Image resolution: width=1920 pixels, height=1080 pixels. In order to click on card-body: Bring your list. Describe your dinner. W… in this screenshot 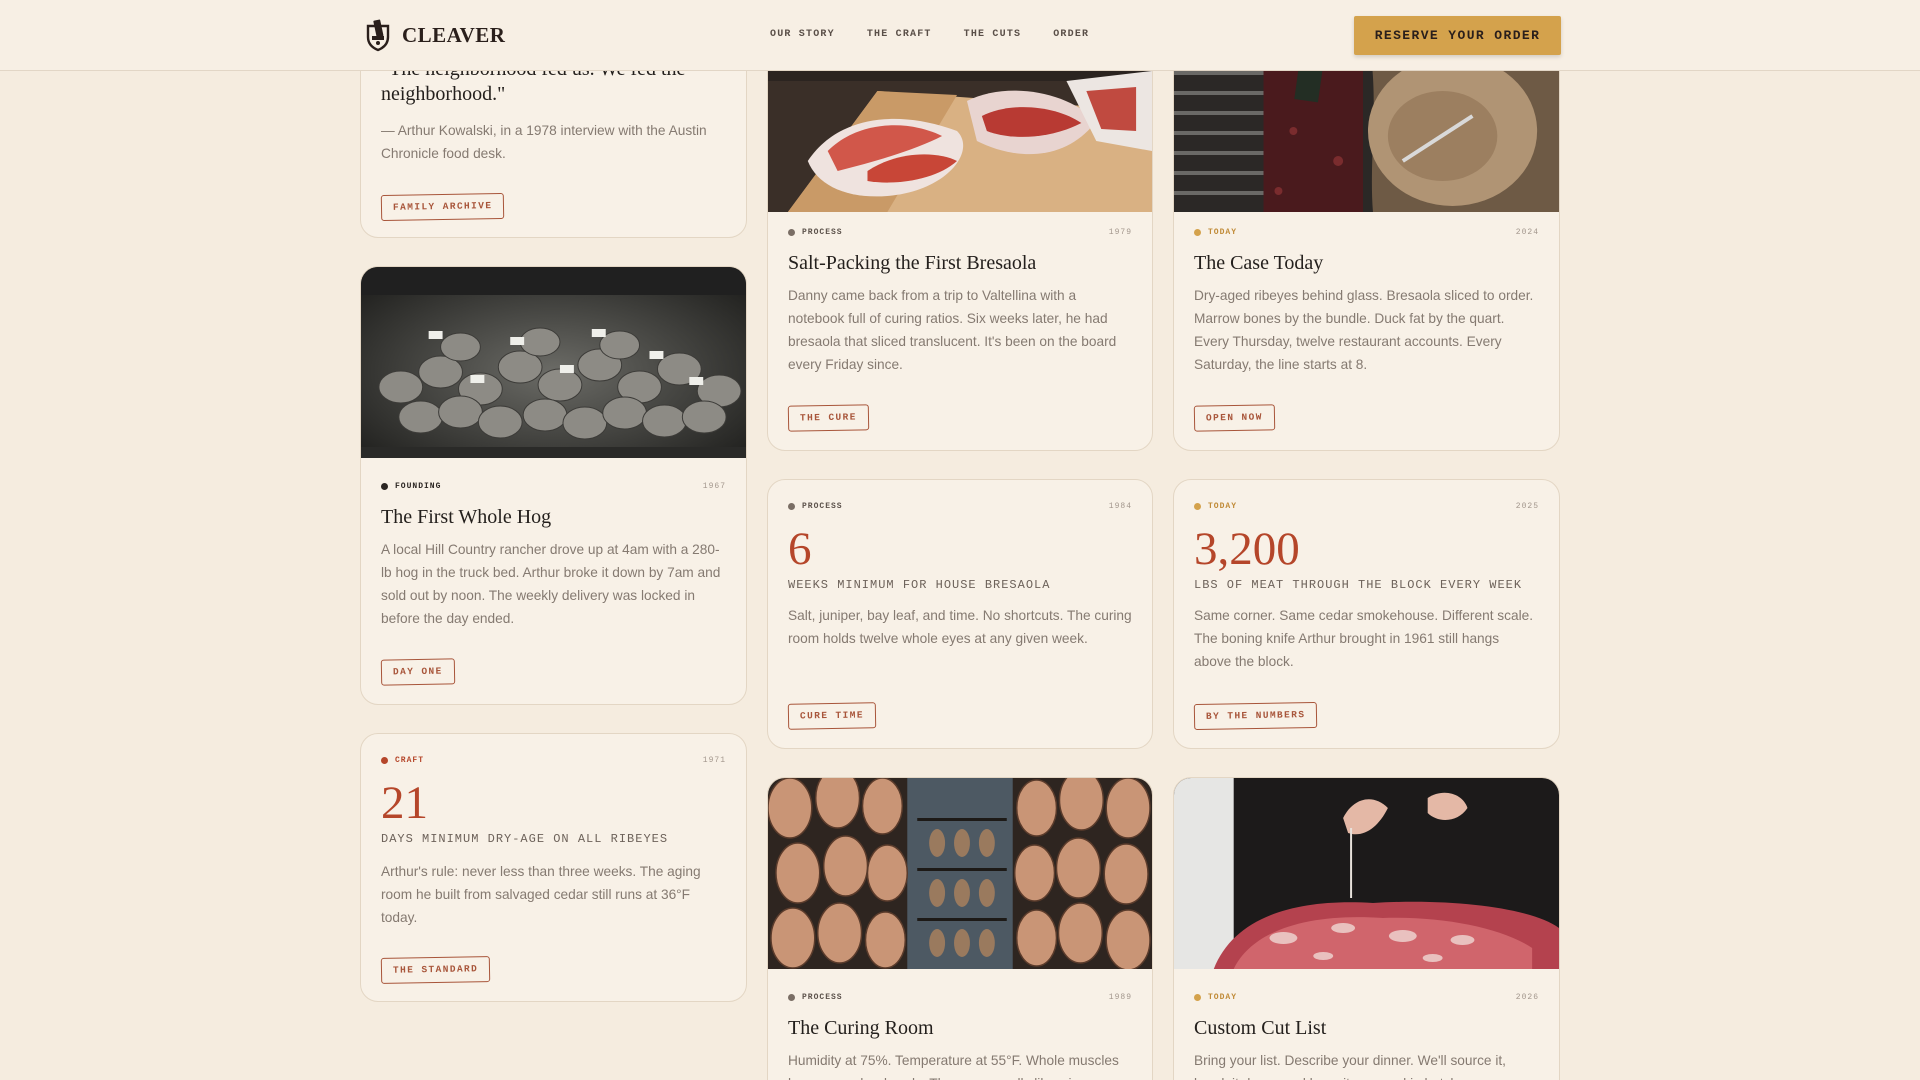, I will do `click(1353, 1066)`.